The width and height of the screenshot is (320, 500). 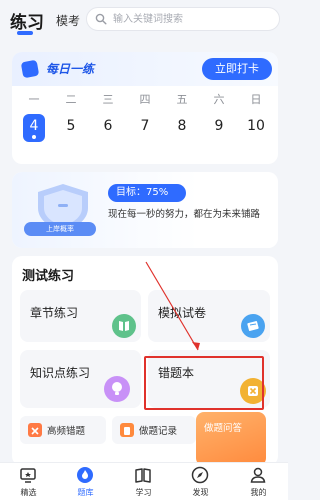 I want to click on date-number: 6, so click(x=108, y=126).